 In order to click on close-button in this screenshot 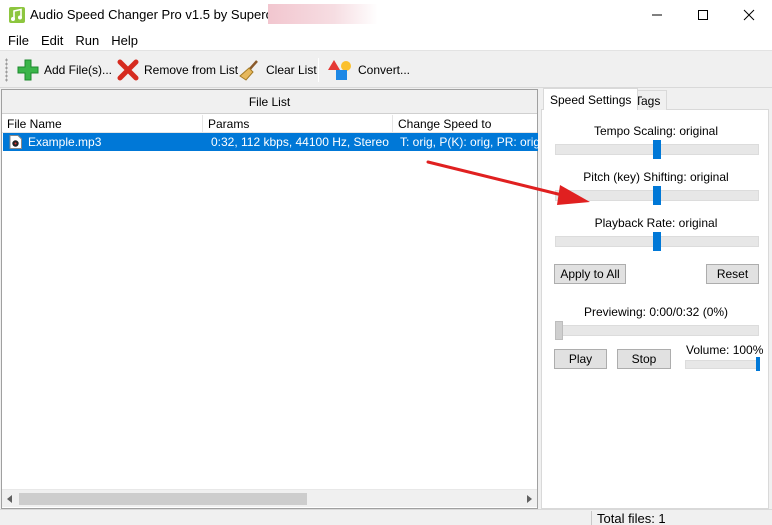, I will do `click(749, 15)`.